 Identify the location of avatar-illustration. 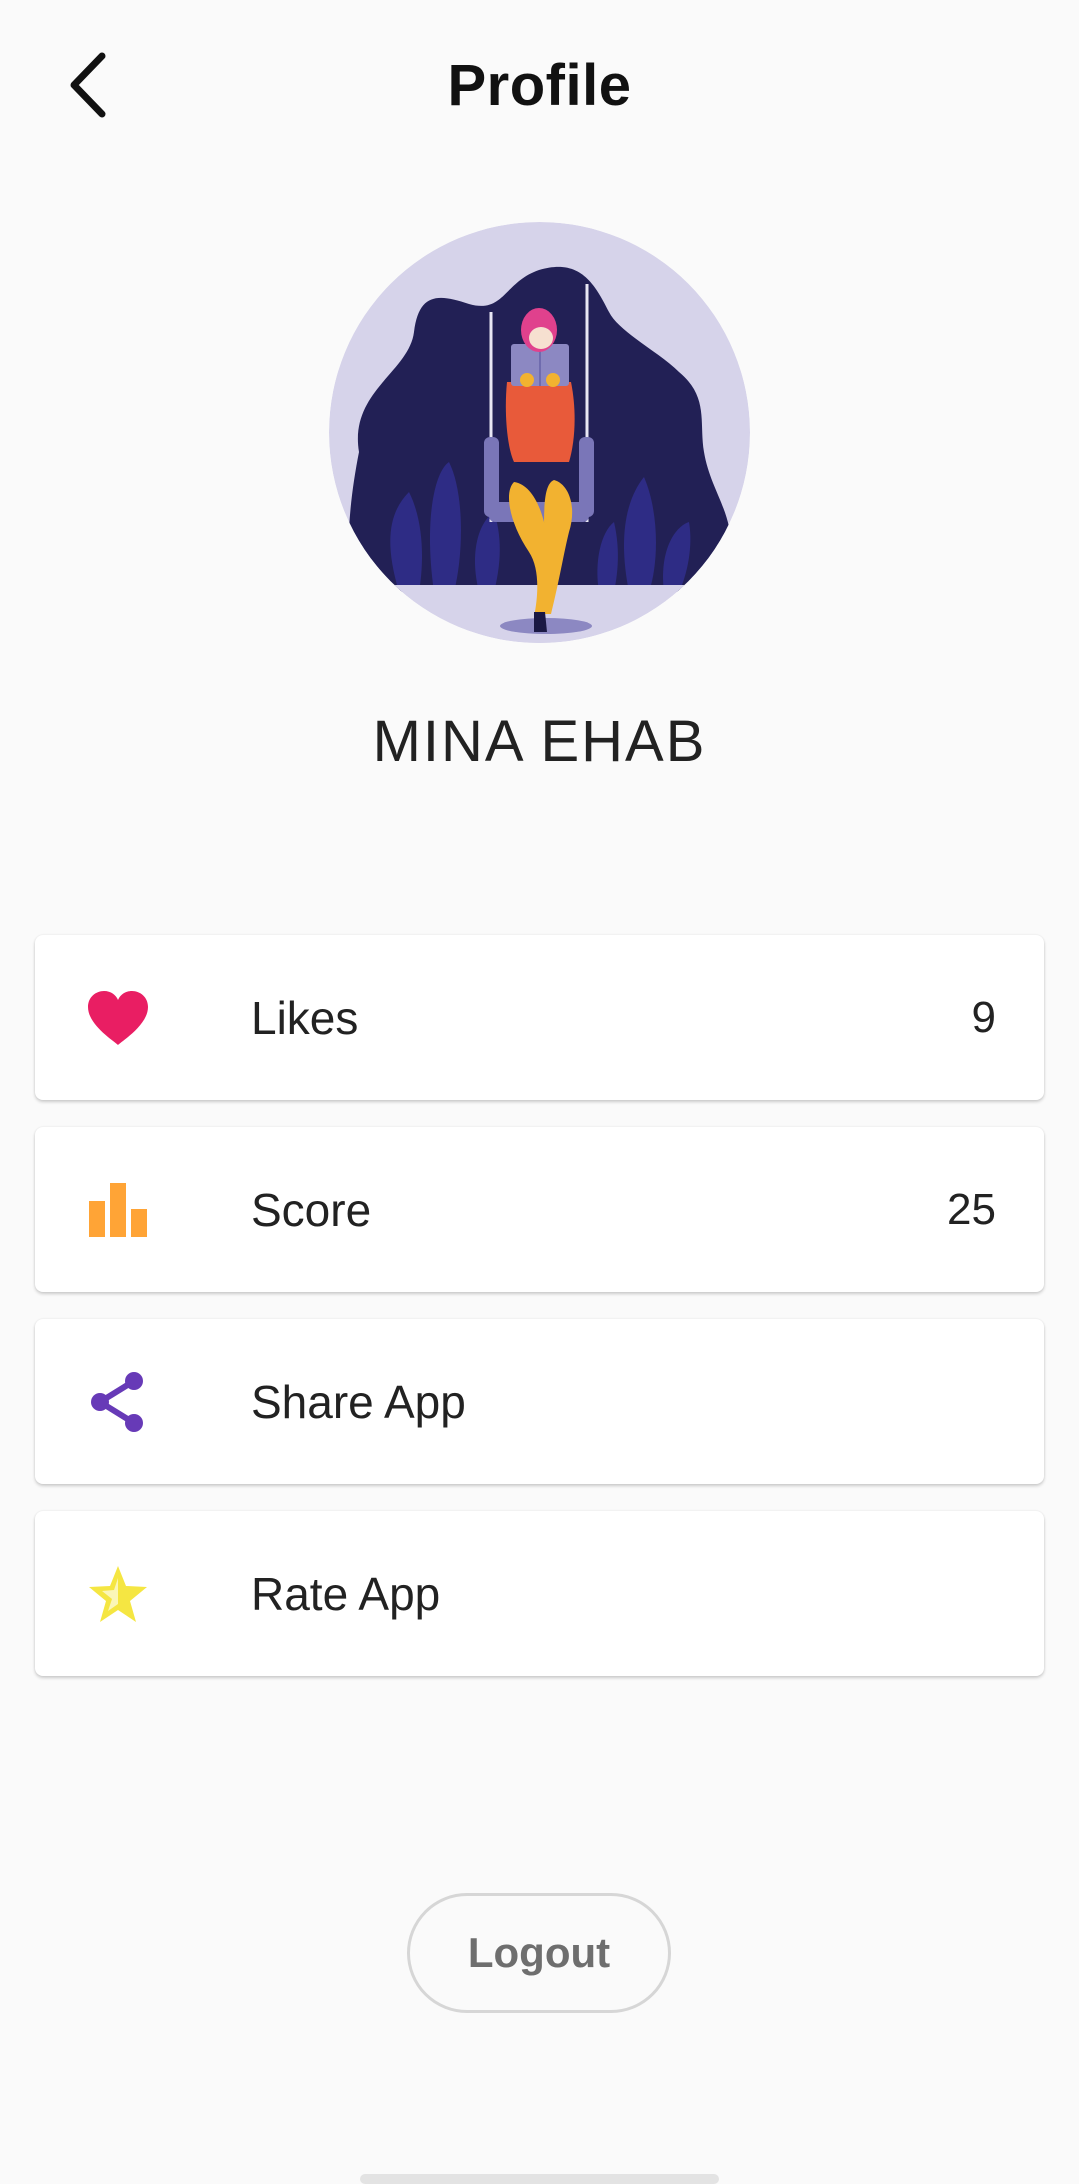
(539, 432).